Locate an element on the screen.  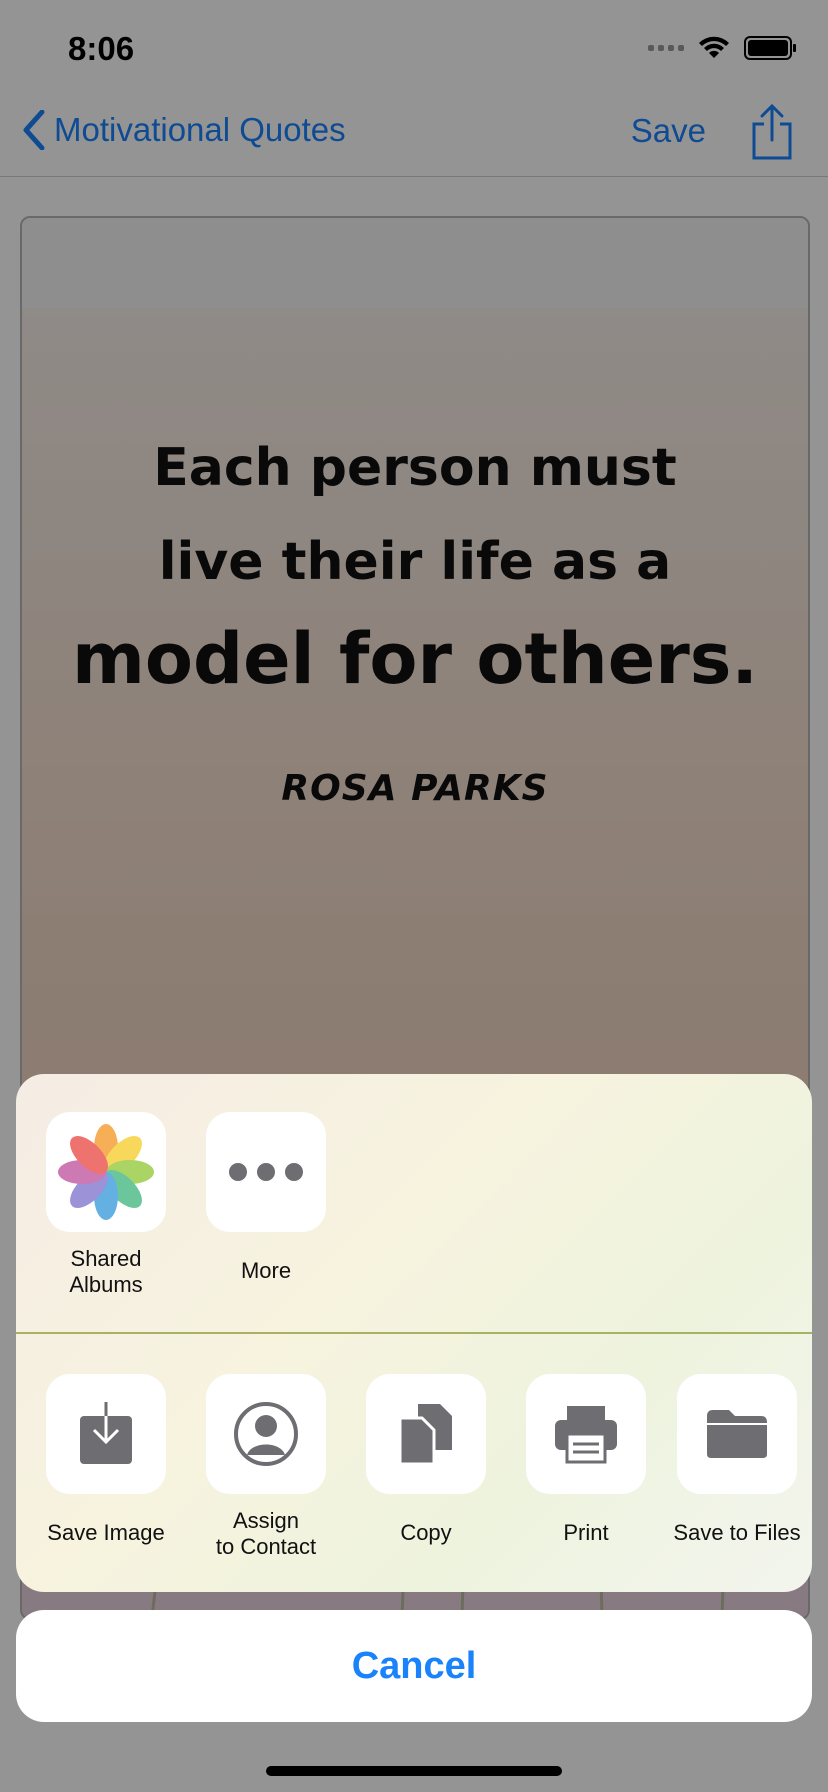
share-app-more: More is located at coordinates (266, 1198).